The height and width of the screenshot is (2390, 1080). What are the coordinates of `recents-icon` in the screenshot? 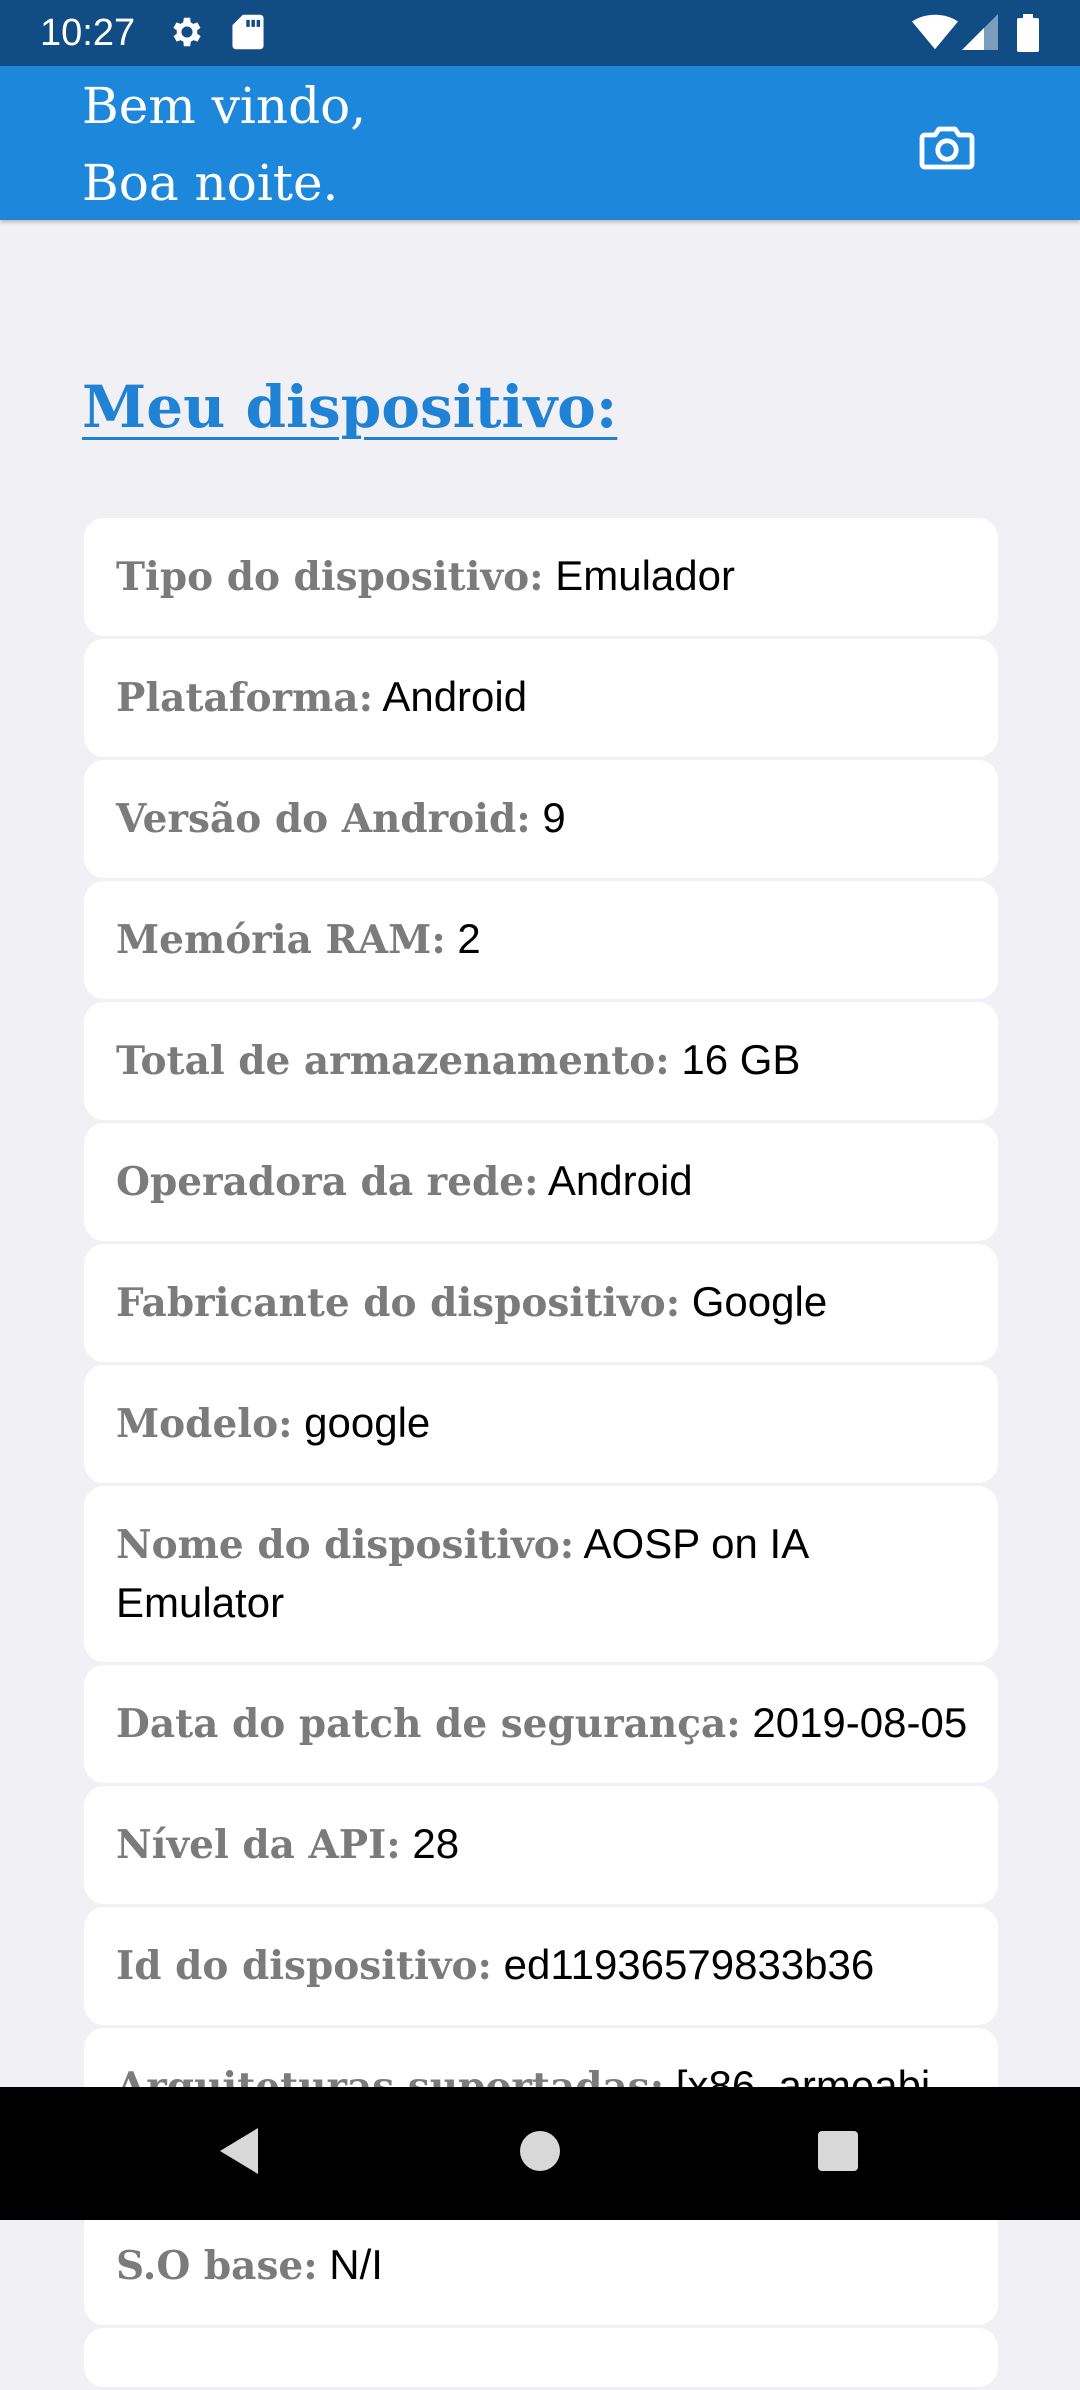 It's located at (838, 2153).